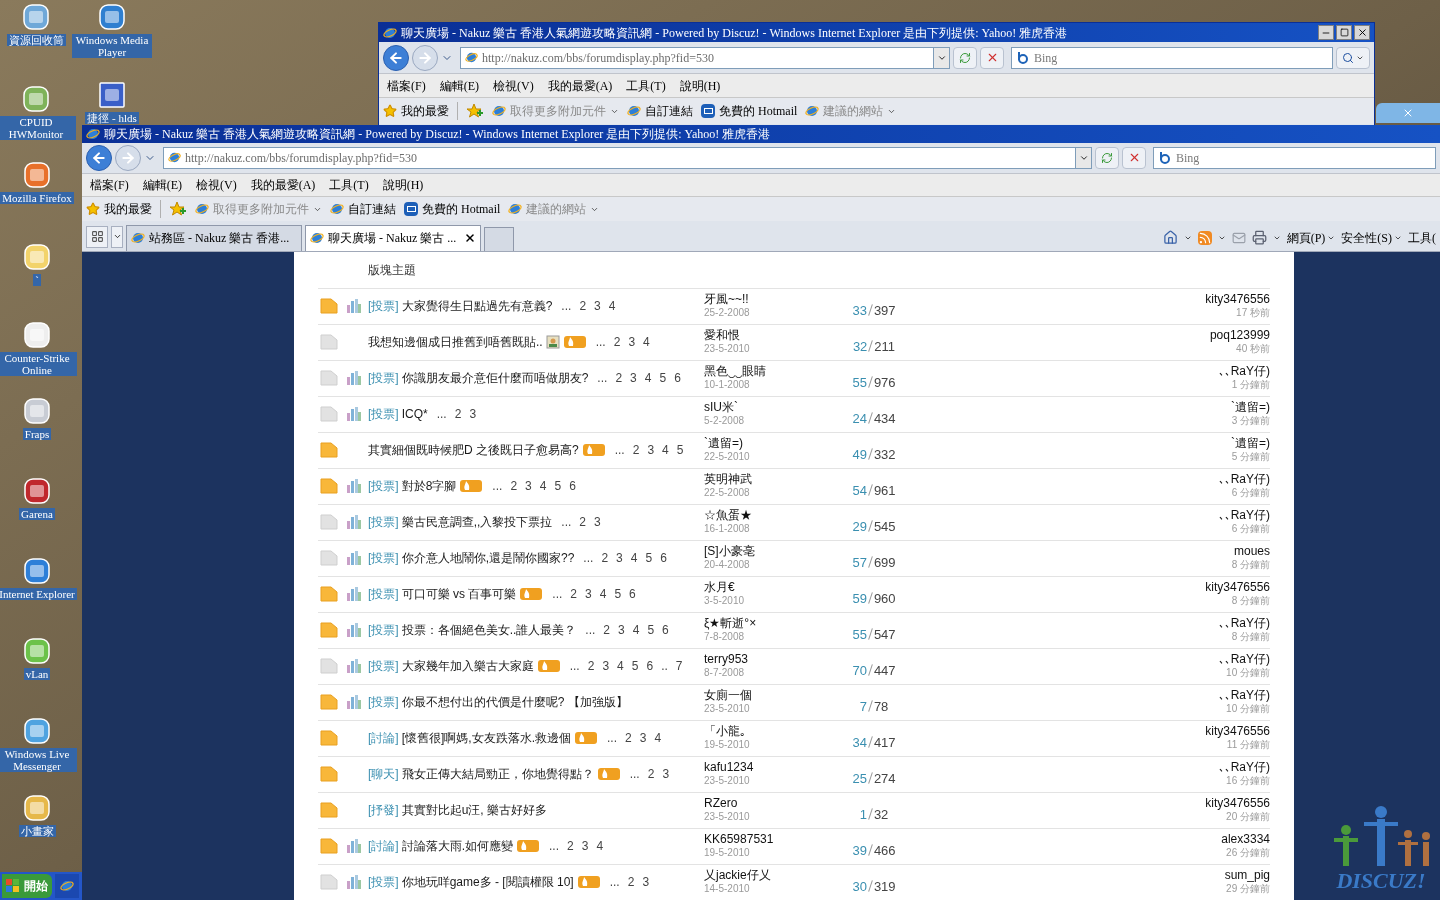 This screenshot has width=1440, height=900. I want to click on topic-title-link: 其實細個既時候肥D 之後既日子愈易高?, so click(473, 450).